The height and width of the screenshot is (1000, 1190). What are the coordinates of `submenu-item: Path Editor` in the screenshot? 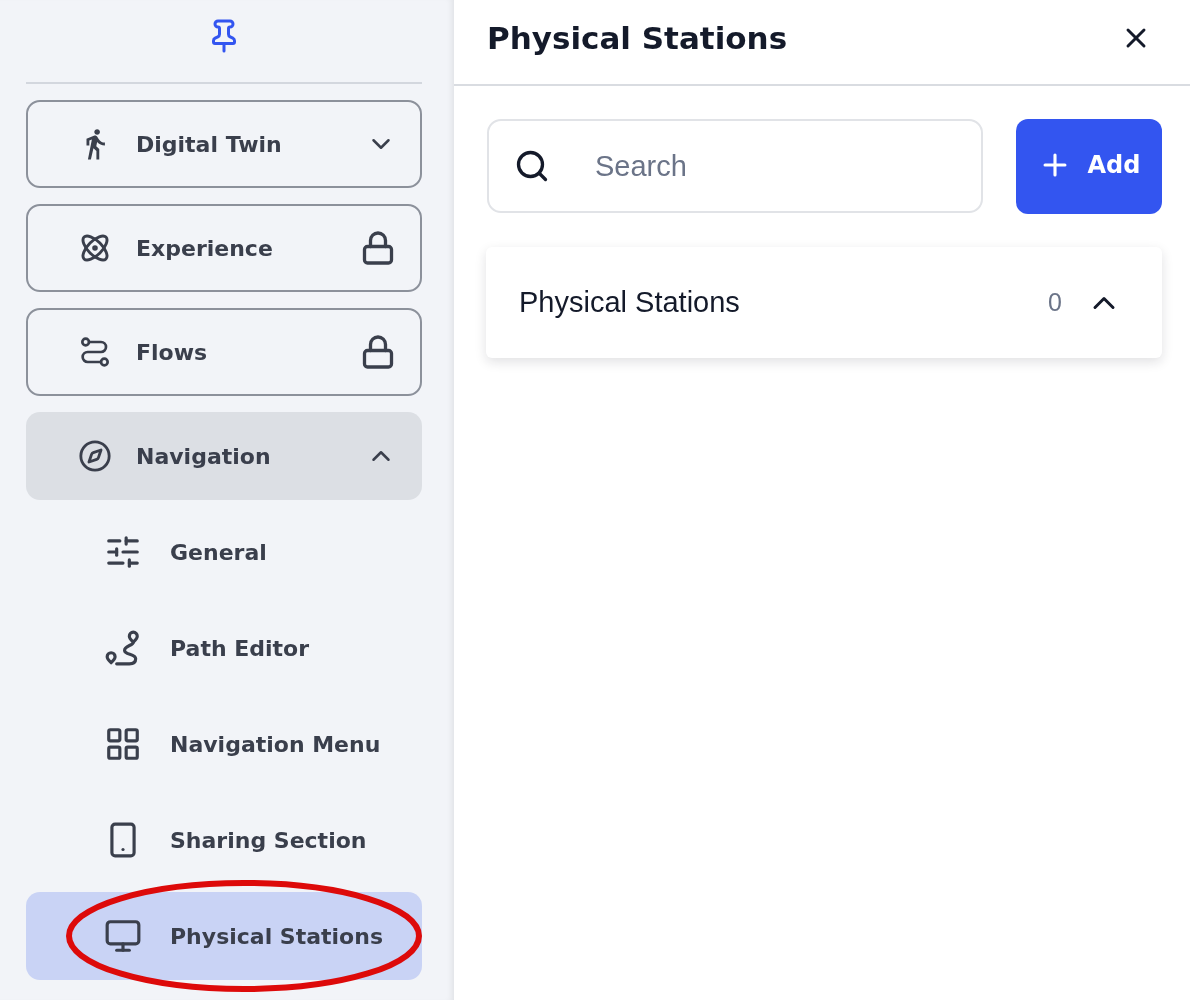 It's located at (224, 648).